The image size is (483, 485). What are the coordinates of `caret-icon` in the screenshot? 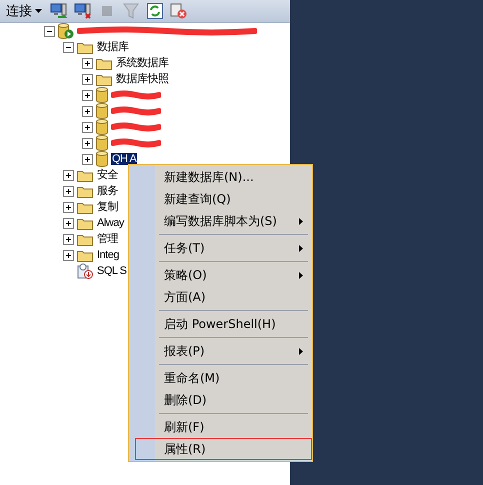 It's located at (38, 11).